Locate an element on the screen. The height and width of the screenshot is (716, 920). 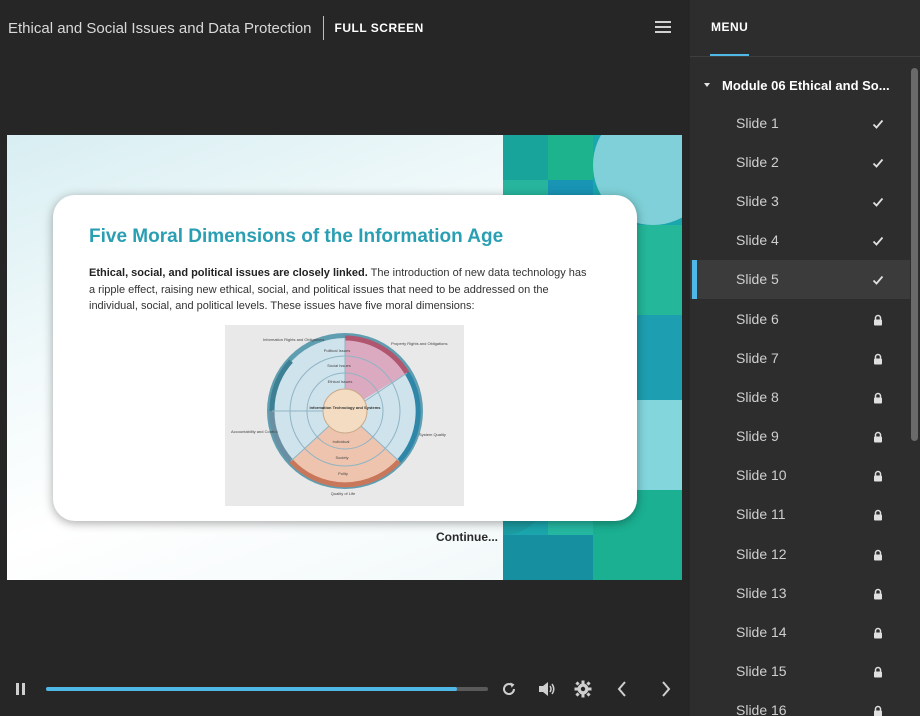
slide-item-10: Slide 10 is located at coordinates (800, 475).